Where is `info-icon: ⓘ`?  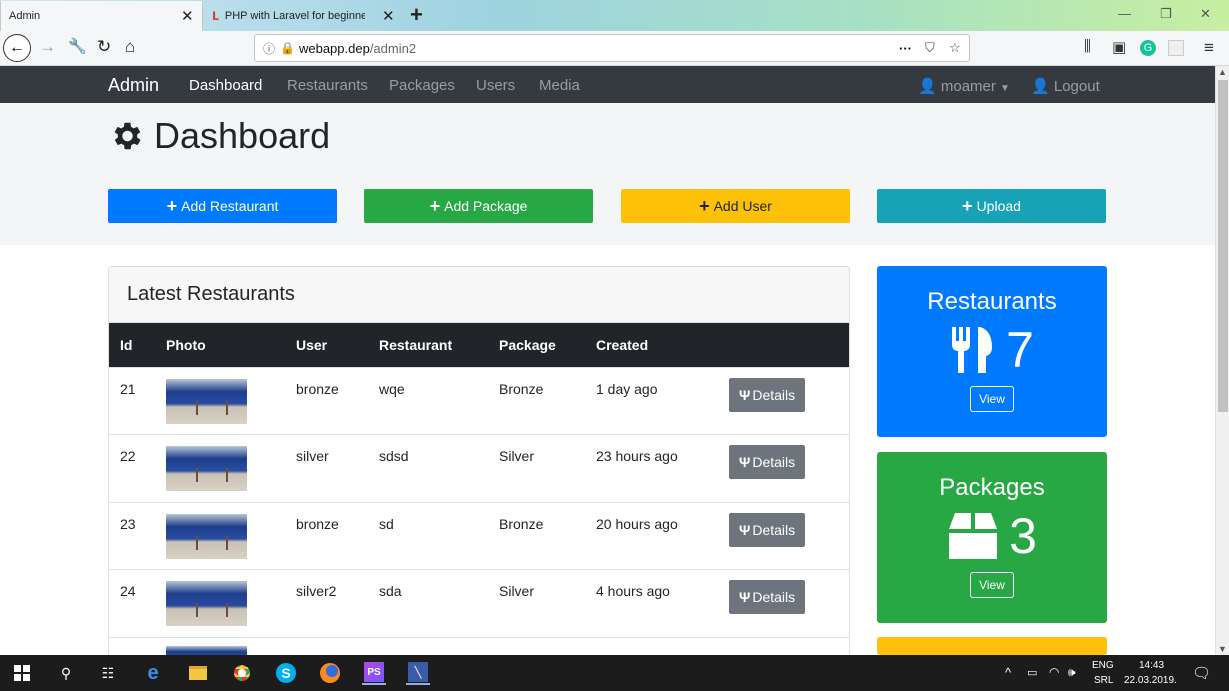
info-icon: ⓘ is located at coordinates (269, 48).